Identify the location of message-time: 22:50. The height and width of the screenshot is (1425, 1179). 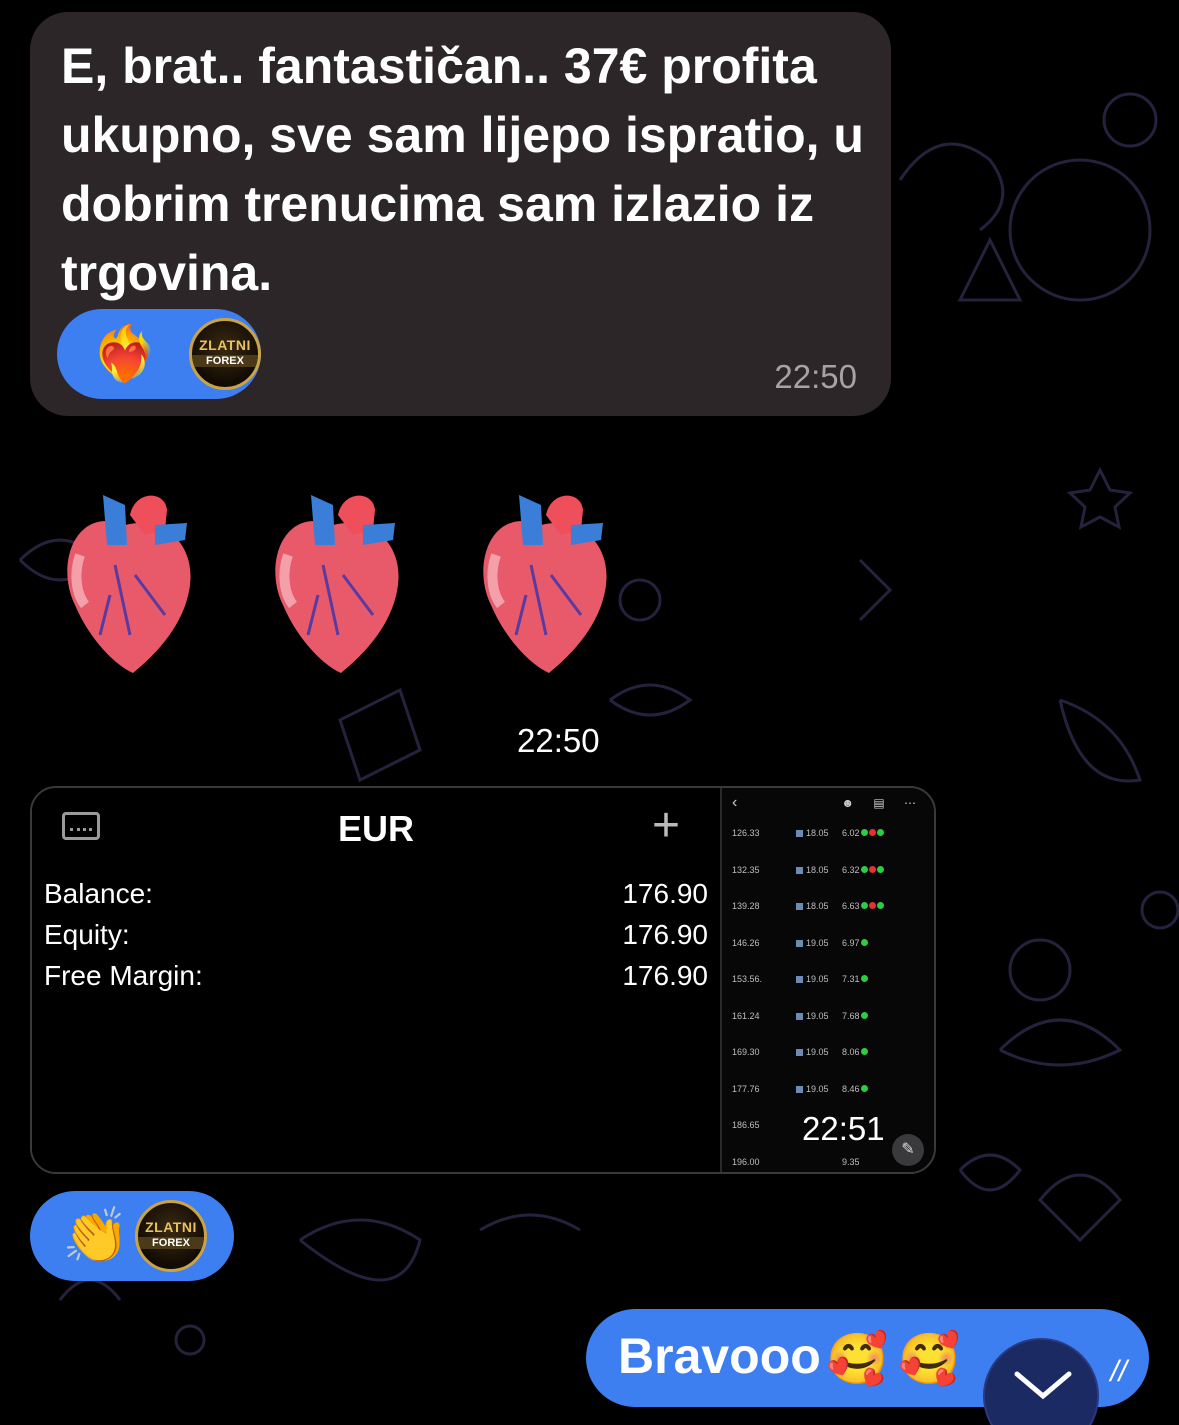
(815, 376).